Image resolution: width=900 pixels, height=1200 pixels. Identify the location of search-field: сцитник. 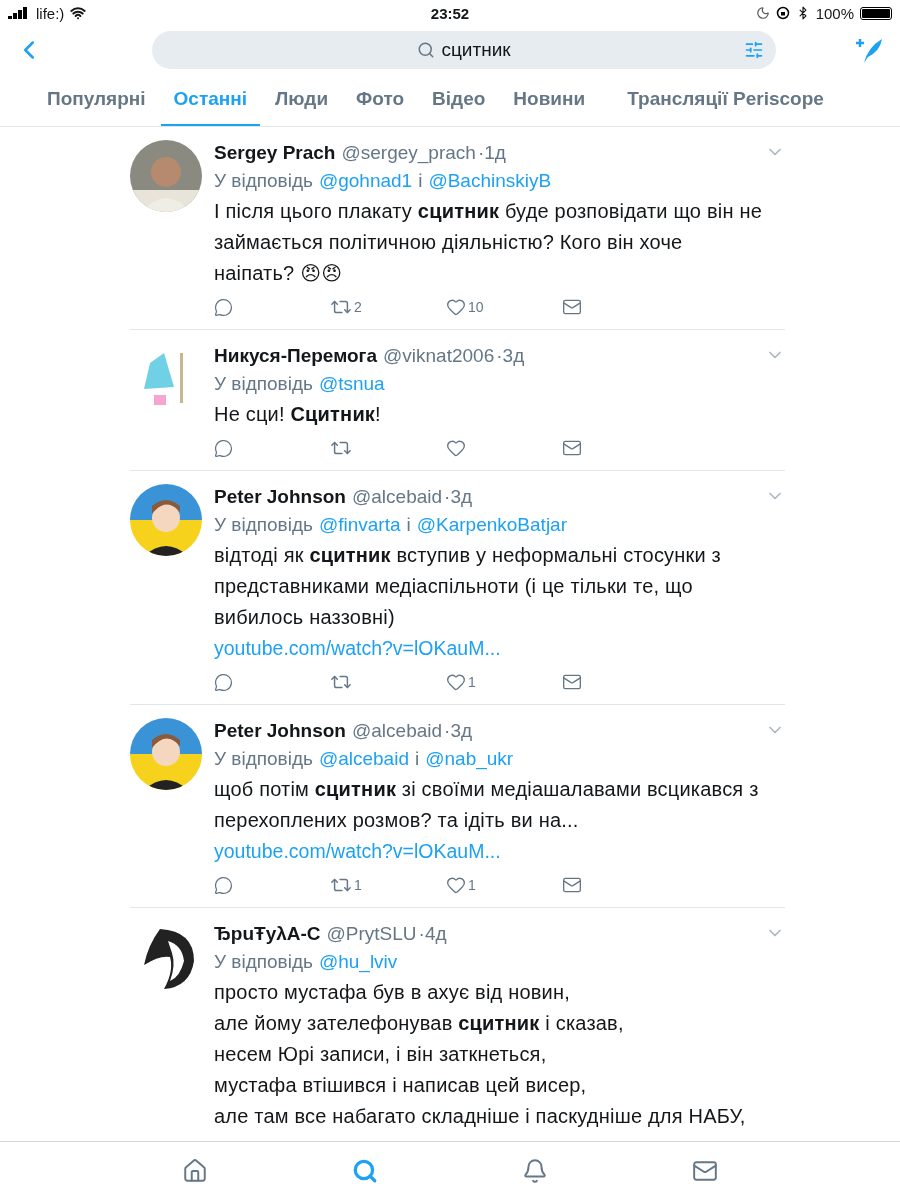
(464, 50).